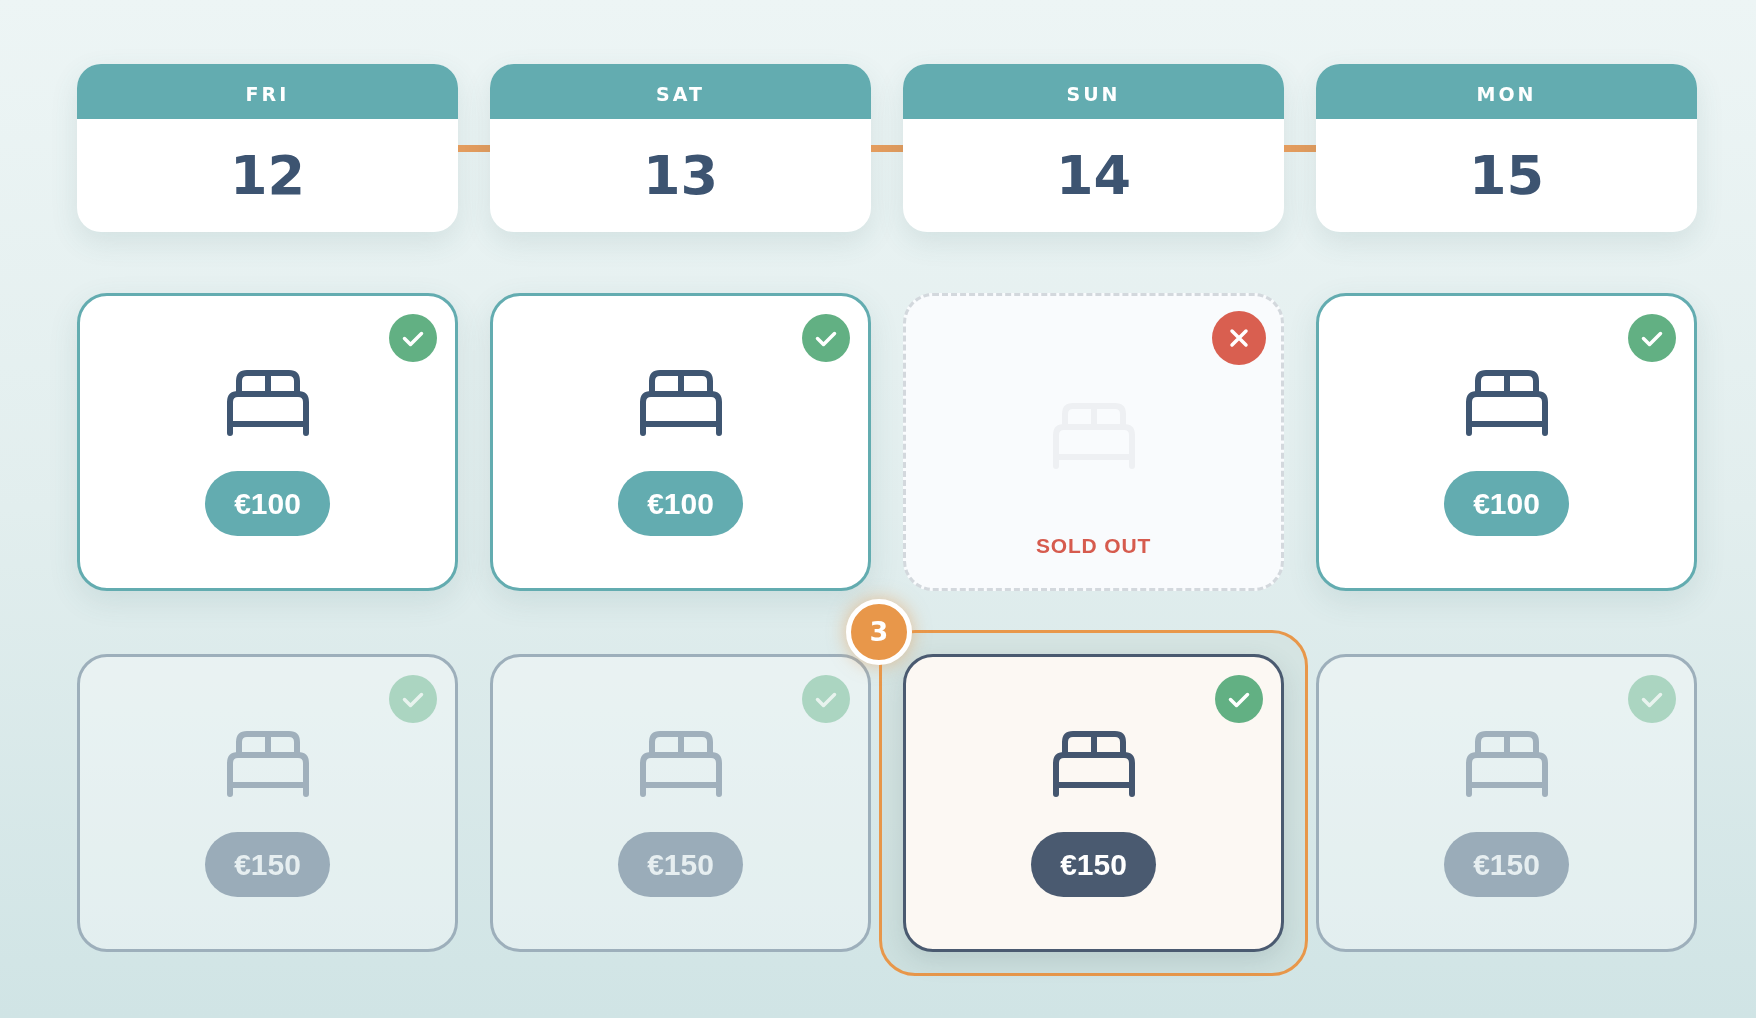  I want to click on weekday-label: SAT, so click(680, 93).